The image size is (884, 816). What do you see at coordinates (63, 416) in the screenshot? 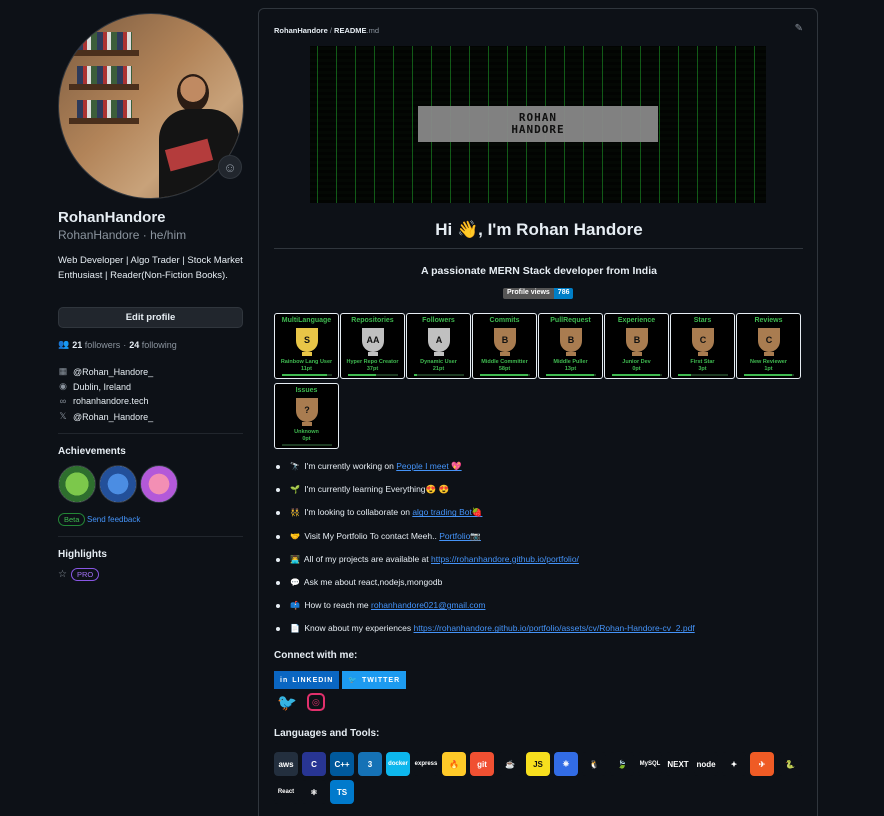
I see `x-icon: 𝕏` at bounding box center [63, 416].